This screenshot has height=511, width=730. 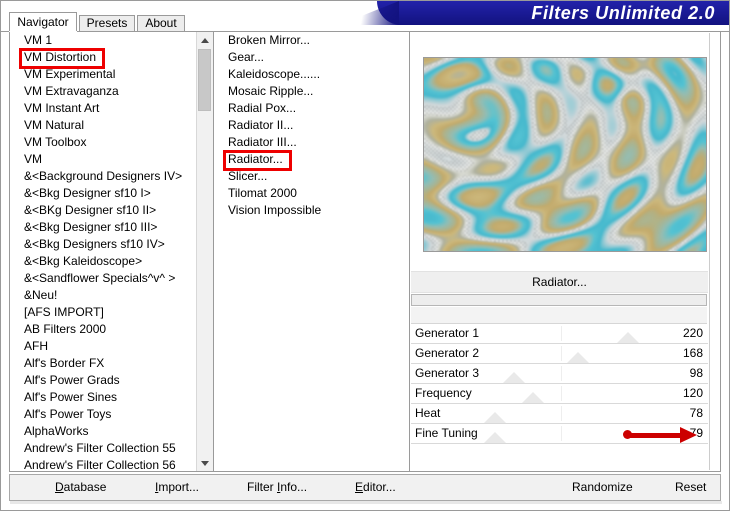 I want to click on category-scrollbar, so click(x=204, y=251).